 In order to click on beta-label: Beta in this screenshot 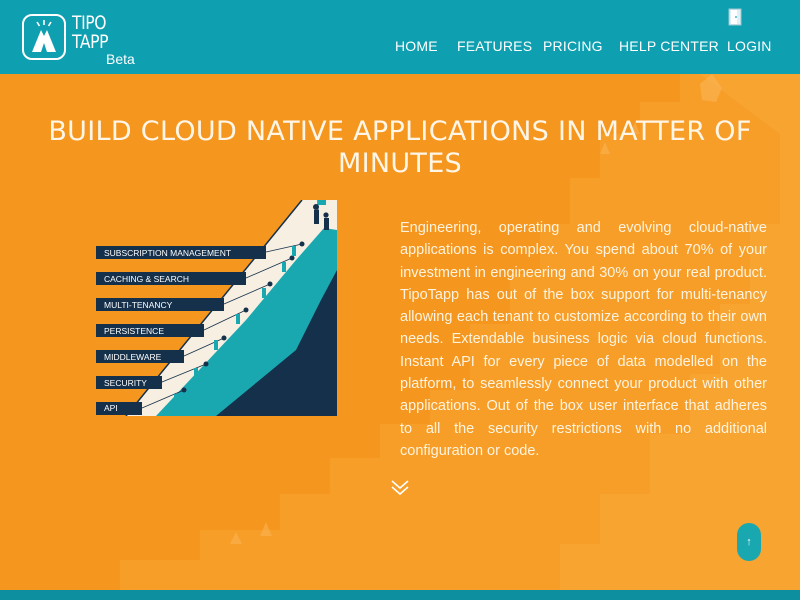, I will do `click(120, 59)`.